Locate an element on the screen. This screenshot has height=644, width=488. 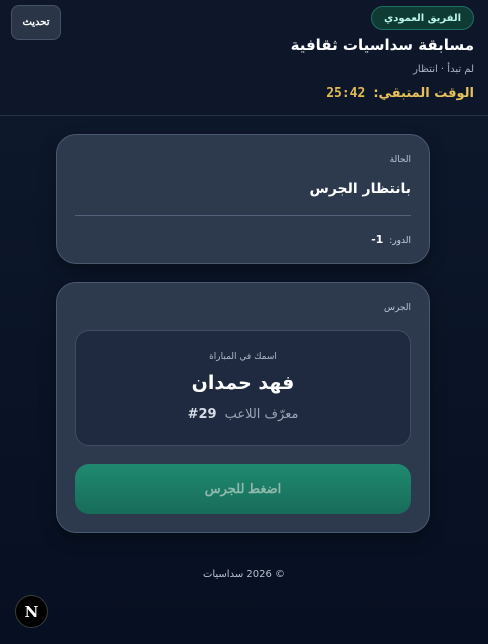
status-label: الحالة is located at coordinates (400, 160).